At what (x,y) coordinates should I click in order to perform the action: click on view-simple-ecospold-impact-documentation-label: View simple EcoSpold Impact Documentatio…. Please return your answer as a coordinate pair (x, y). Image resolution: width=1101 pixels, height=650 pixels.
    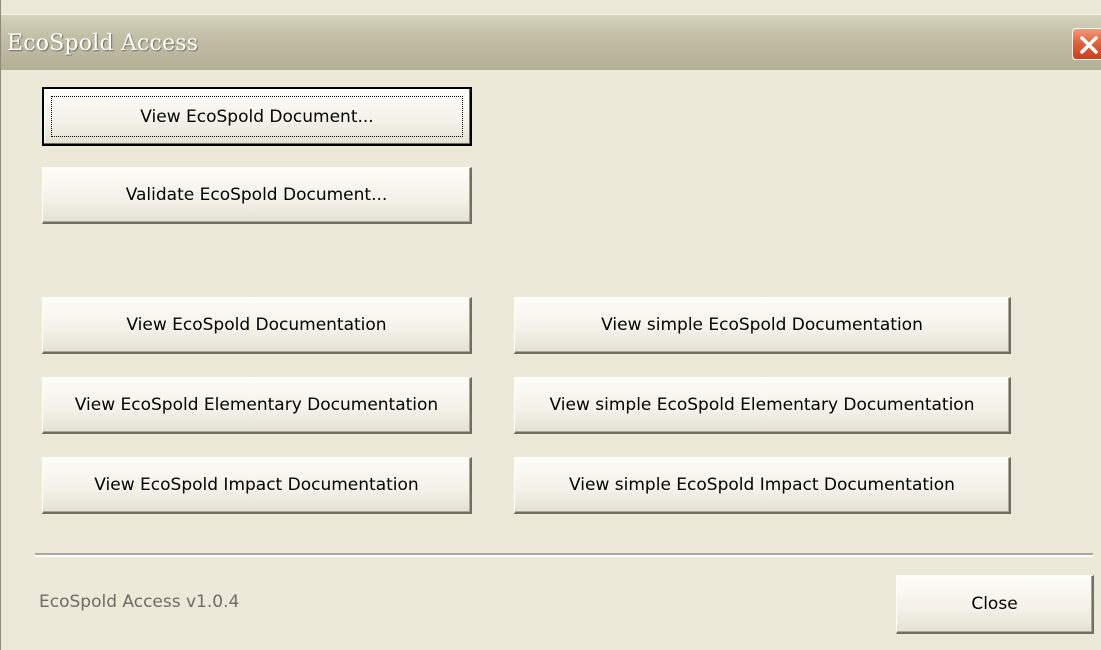
    Looking at the image, I should click on (762, 485).